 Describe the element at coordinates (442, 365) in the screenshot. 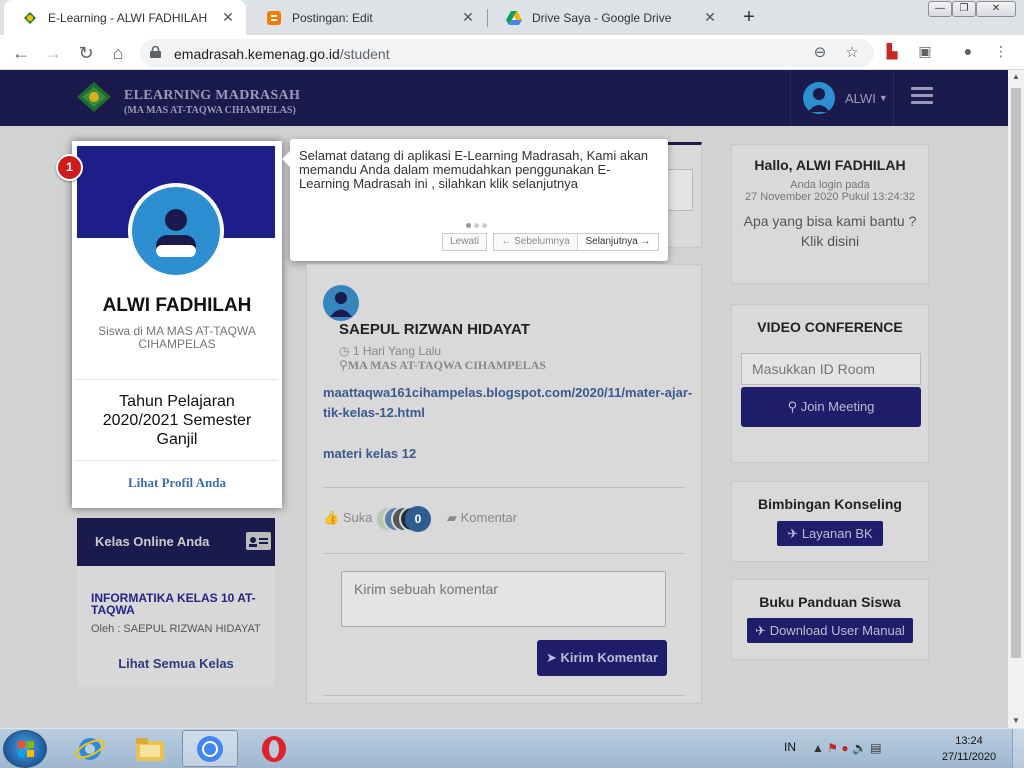

I see `post-place: ⚲MA MAS AT-TAQWA CIHAMPELAS` at that location.